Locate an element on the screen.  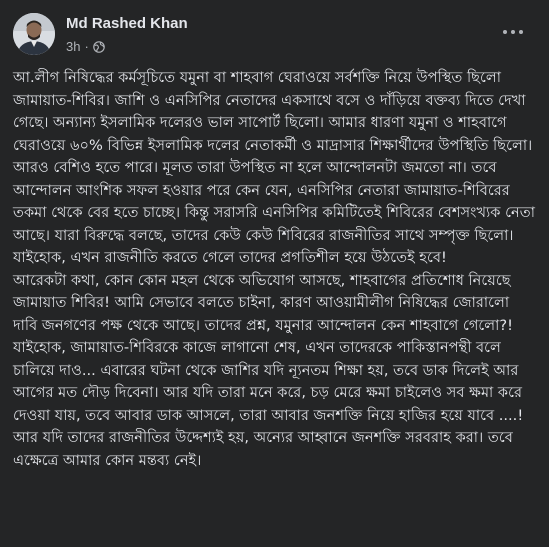
more-dots-icon is located at coordinates (513, 32).